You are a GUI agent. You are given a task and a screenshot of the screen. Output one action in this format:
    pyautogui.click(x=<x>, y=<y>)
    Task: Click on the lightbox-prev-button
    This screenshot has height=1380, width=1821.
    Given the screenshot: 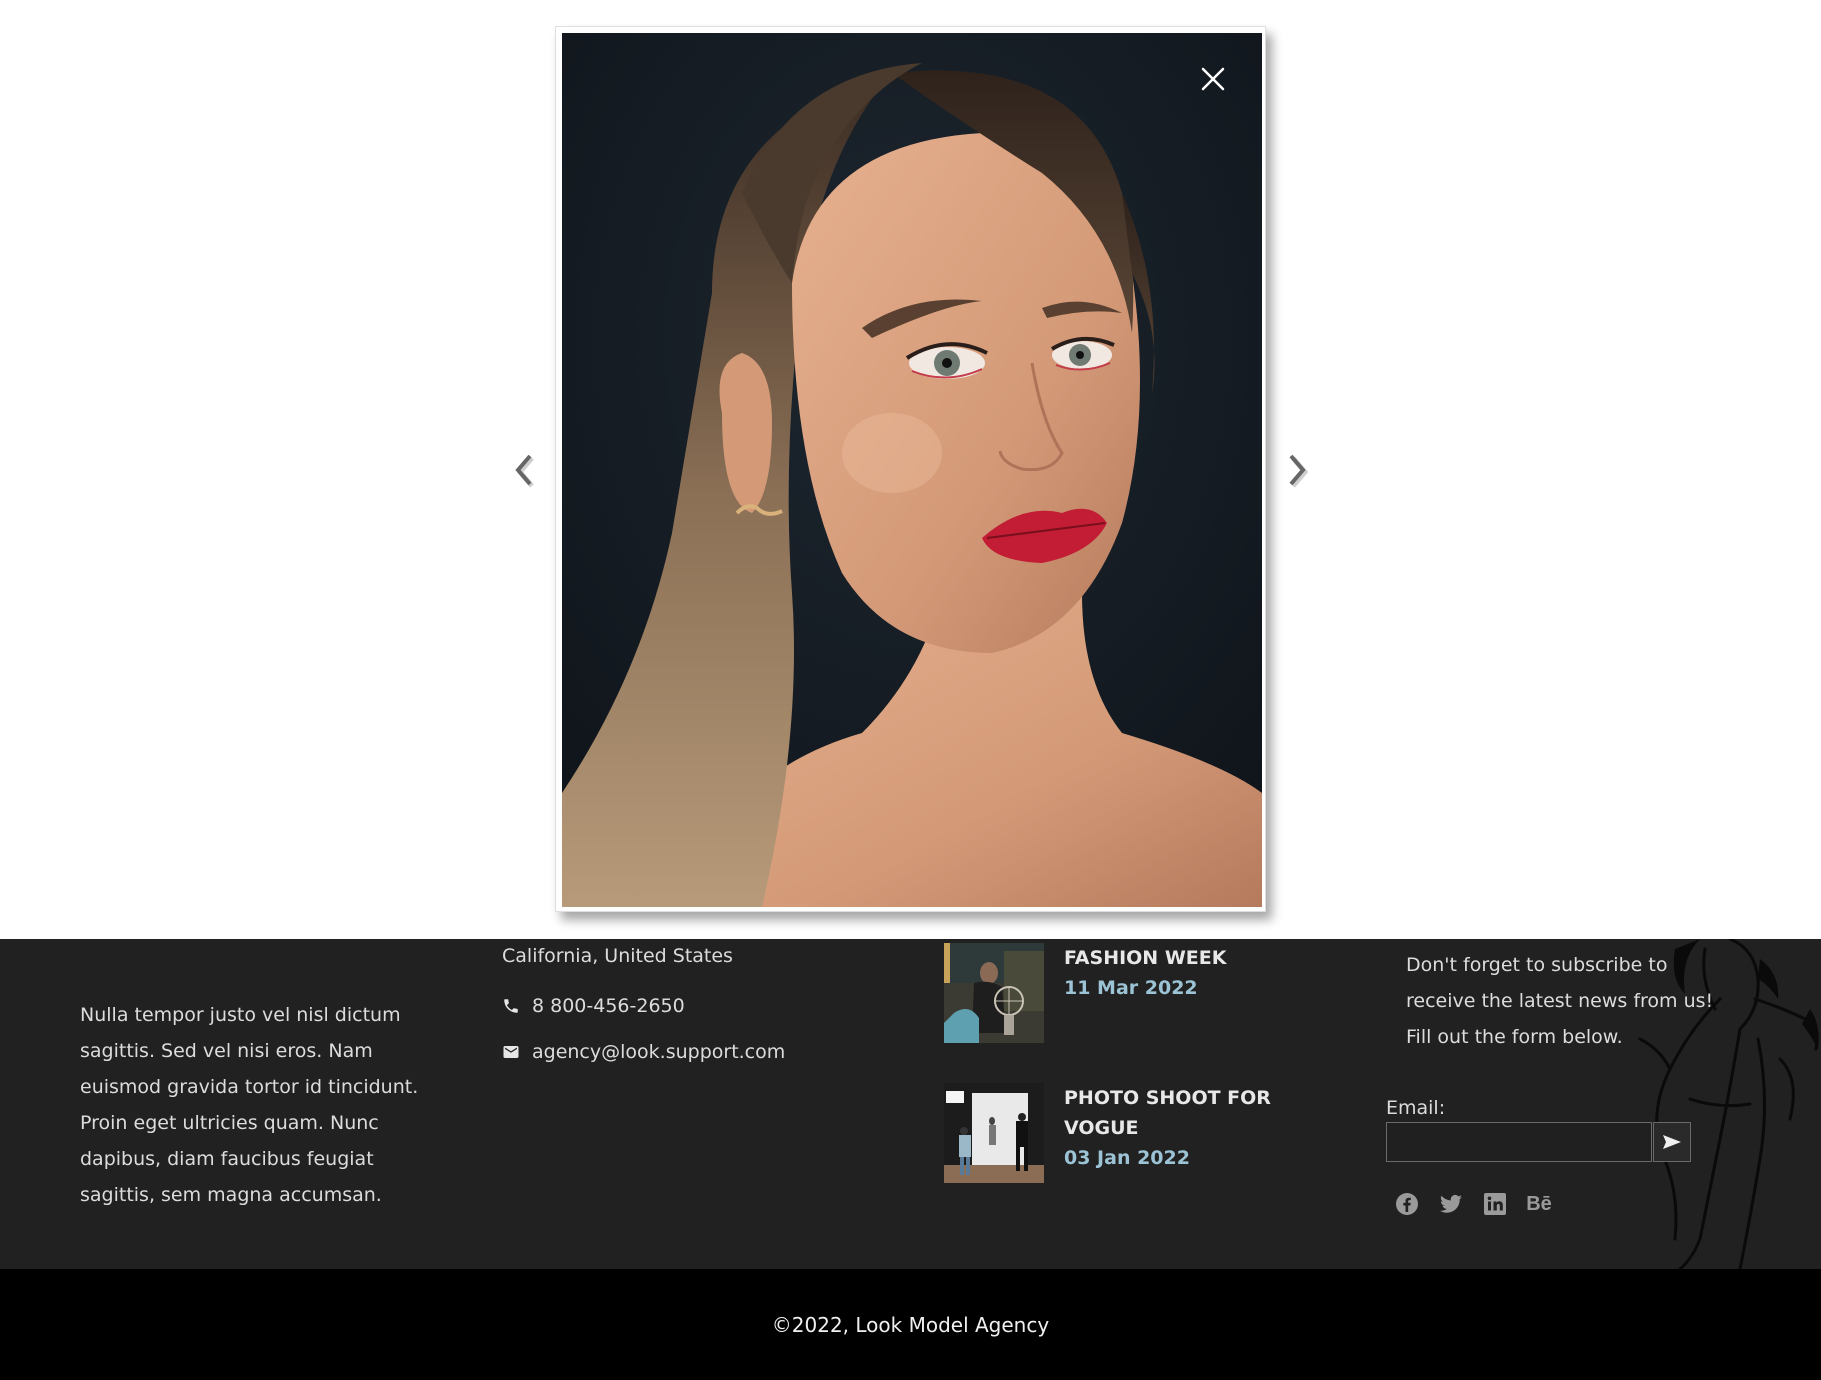 What is the action you would take?
    pyautogui.click(x=523, y=470)
    